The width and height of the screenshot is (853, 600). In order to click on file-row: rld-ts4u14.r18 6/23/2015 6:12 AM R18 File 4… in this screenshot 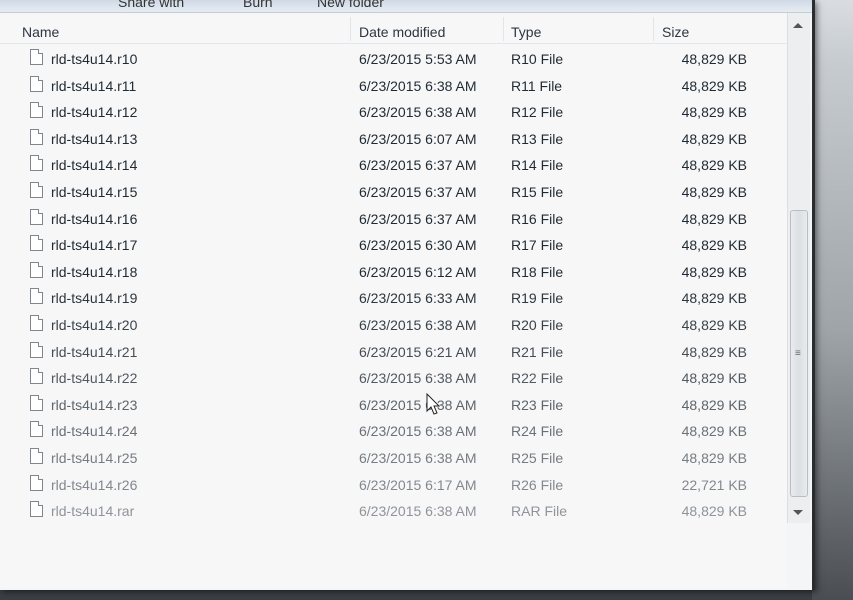, I will do `click(393, 271)`.